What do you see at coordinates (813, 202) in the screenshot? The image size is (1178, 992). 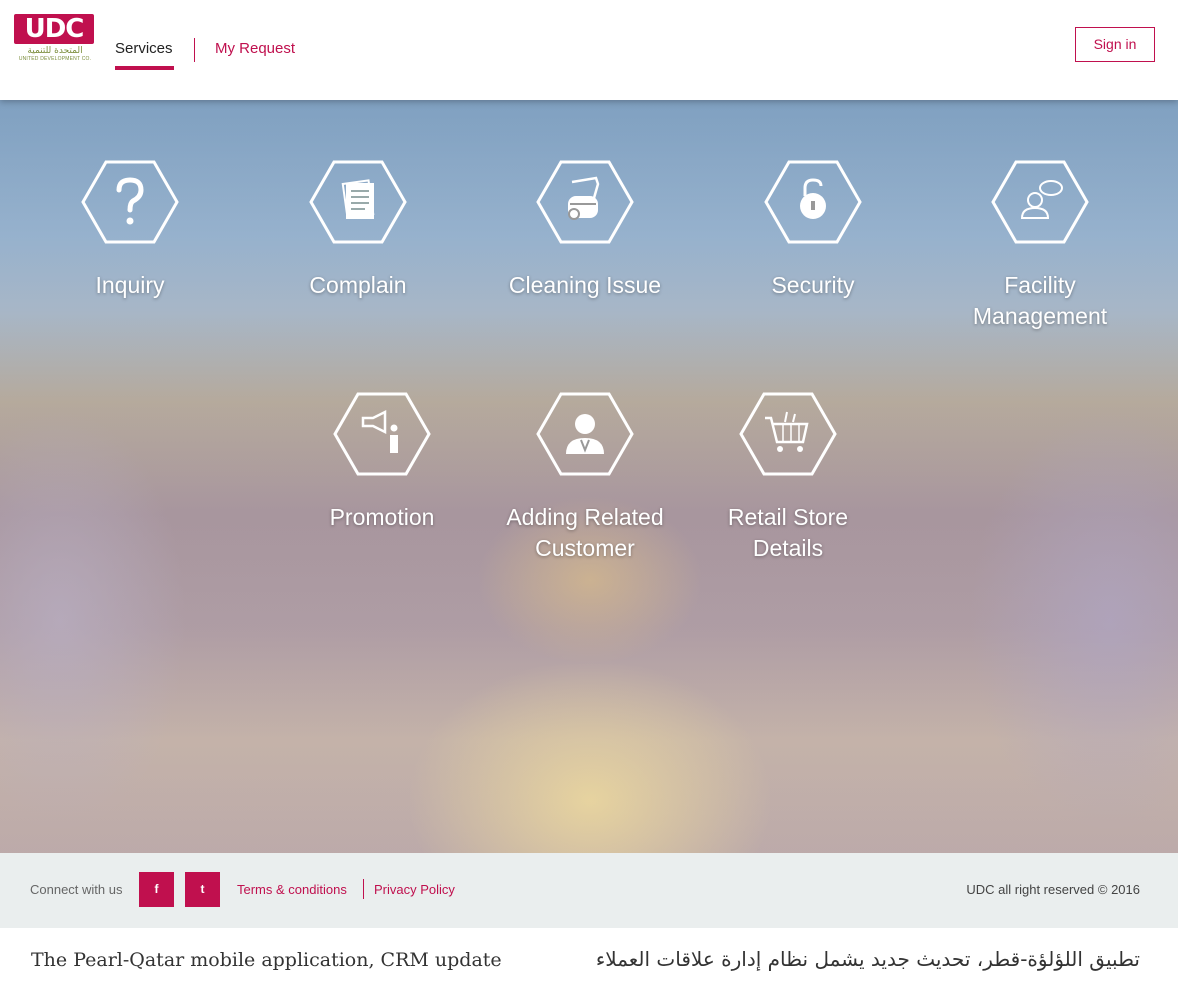 I see `padlock-icon` at bounding box center [813, 202].